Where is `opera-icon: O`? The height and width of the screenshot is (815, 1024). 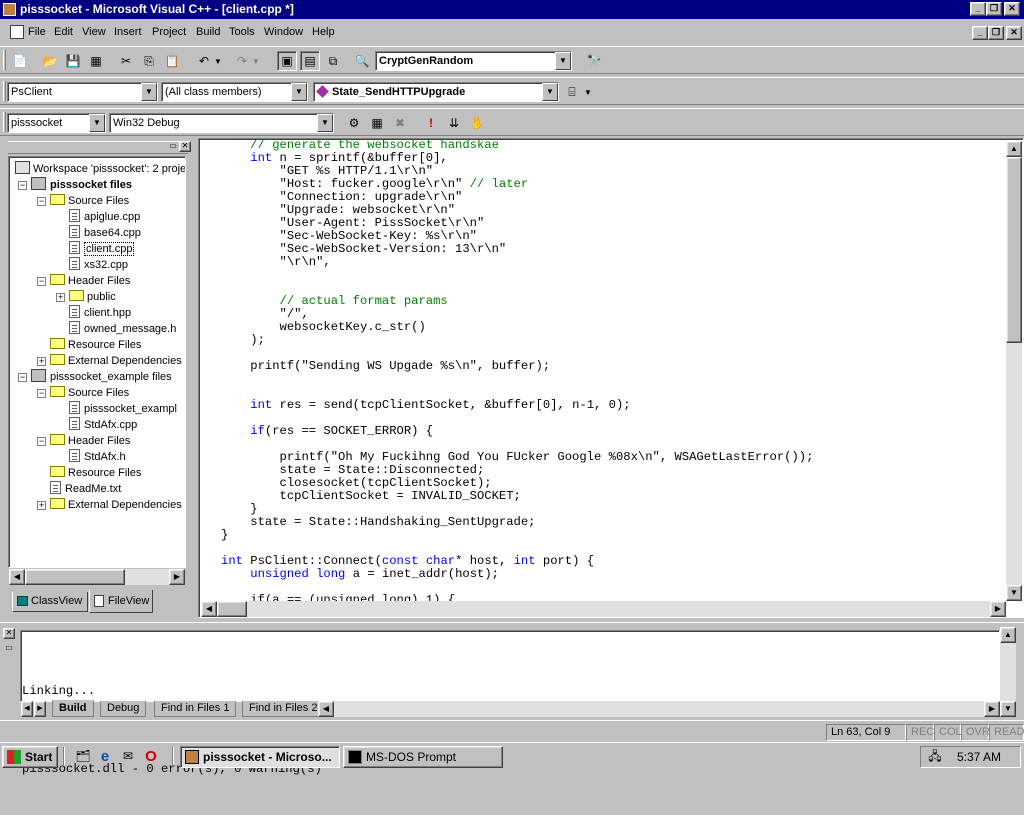 opera-icon: O is located at coordinates (151, 756).